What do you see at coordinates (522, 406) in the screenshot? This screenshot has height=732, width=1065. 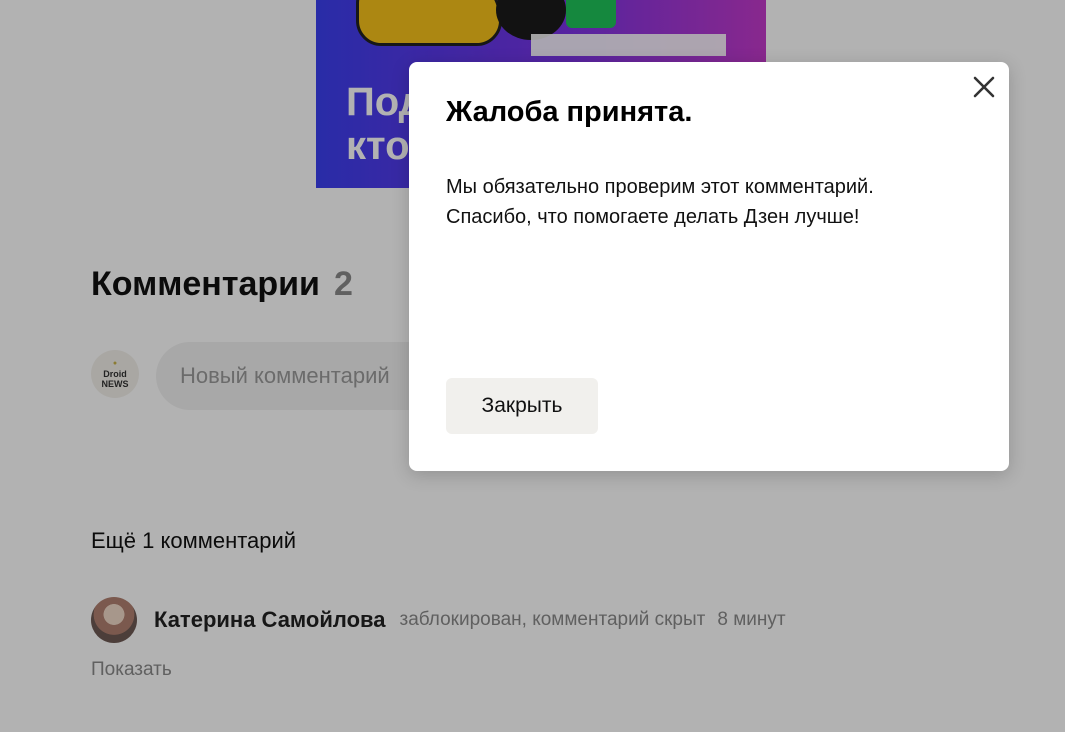 I see `close-dialog-button: Закрыть` at bounding box center [522, 406].